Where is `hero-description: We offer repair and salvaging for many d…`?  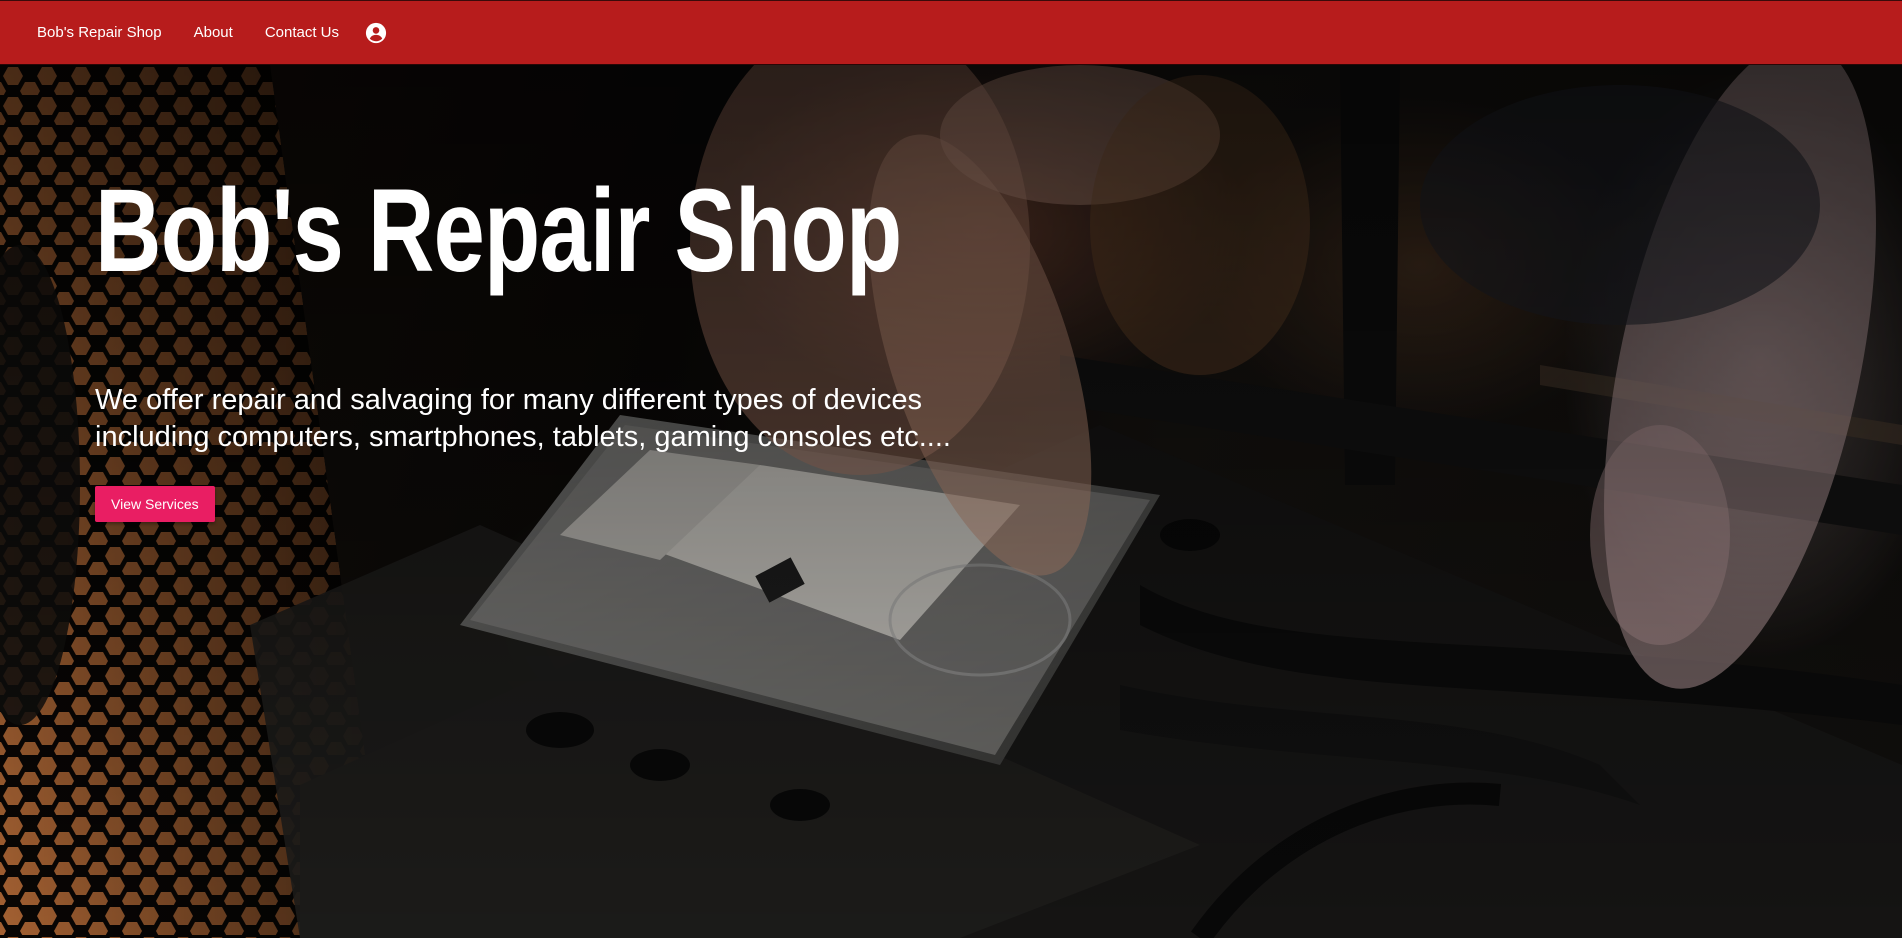
hero-description: We offer repair and salvaging for many d… is located at coordinates (523, 418).